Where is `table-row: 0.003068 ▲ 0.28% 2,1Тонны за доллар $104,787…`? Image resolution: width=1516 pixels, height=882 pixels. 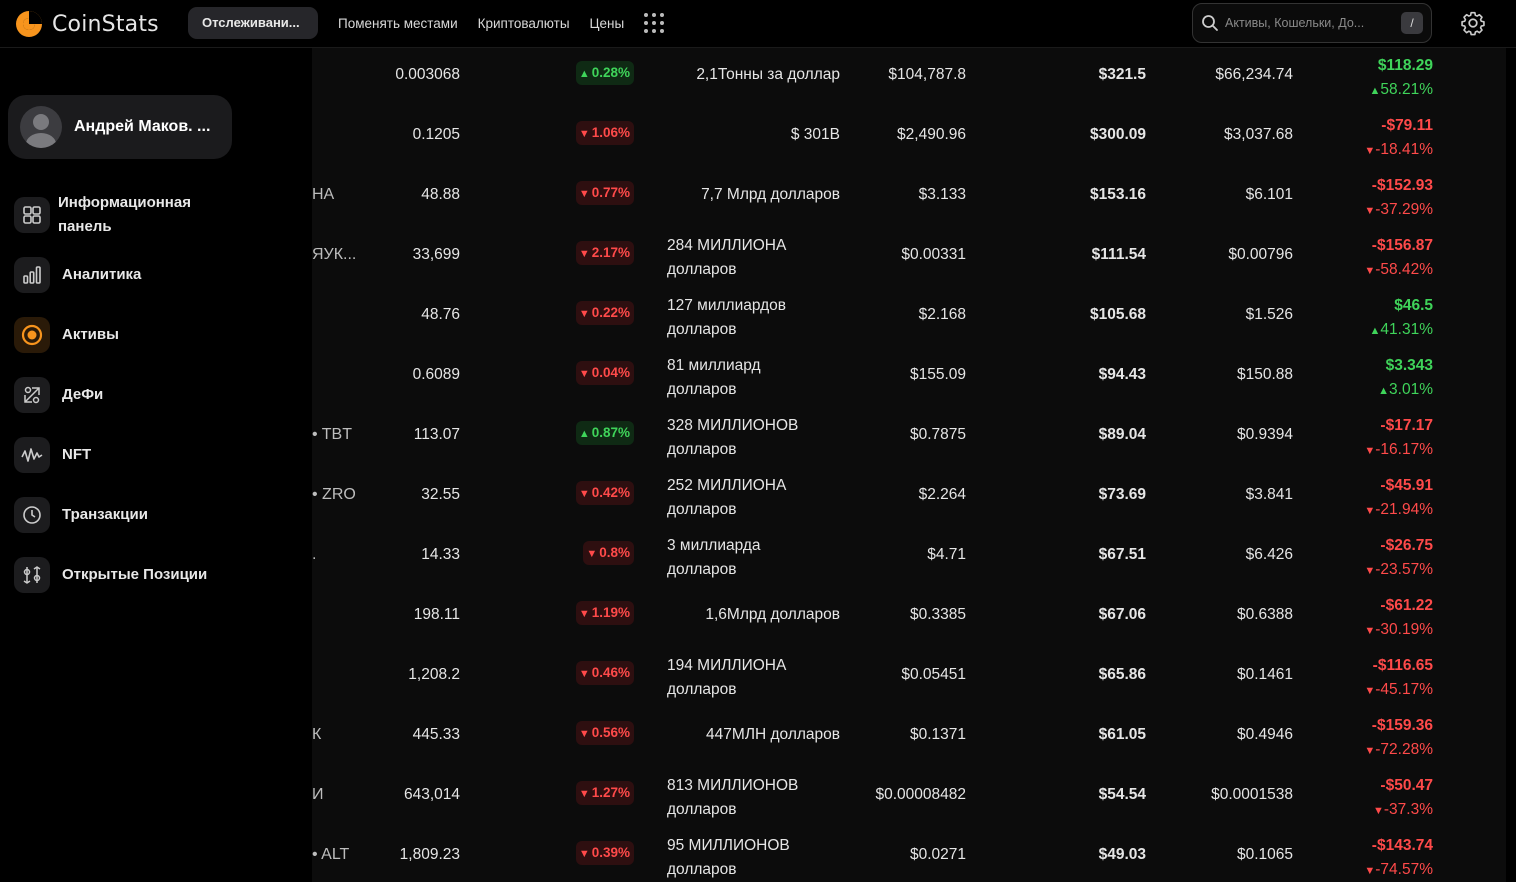 table-row: 0.003068 ▲ 0.28% 2,1Тонны за доллар $104,787… is located at coordinates (909, 77).